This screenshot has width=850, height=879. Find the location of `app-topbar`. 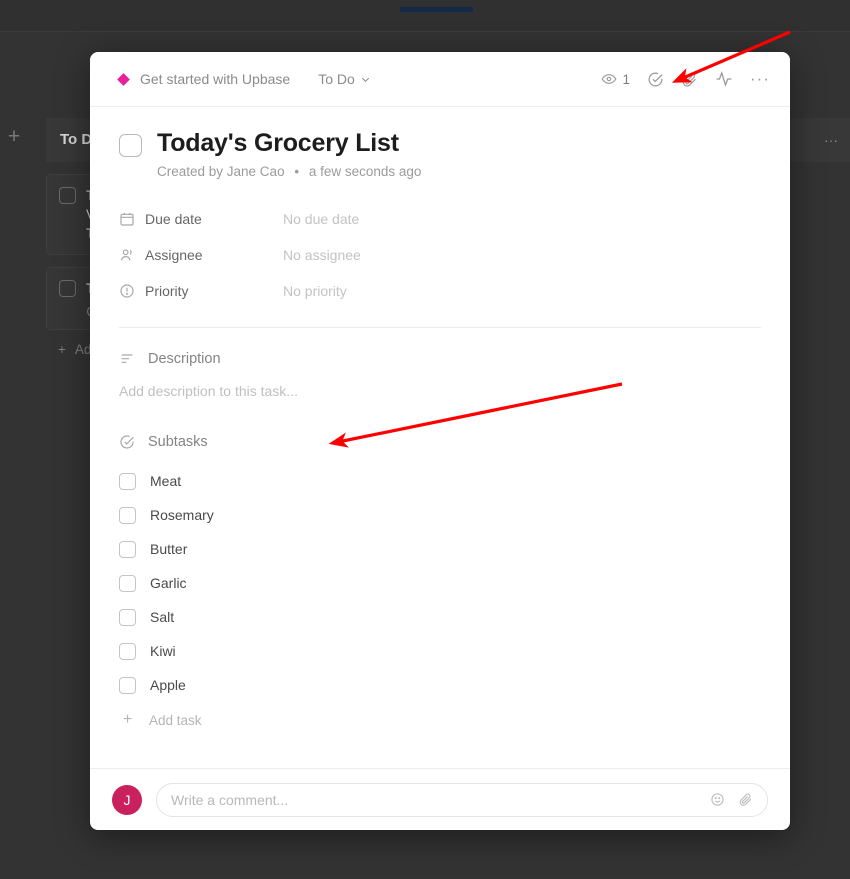

app-topbar is located at coordinates (425, 16).